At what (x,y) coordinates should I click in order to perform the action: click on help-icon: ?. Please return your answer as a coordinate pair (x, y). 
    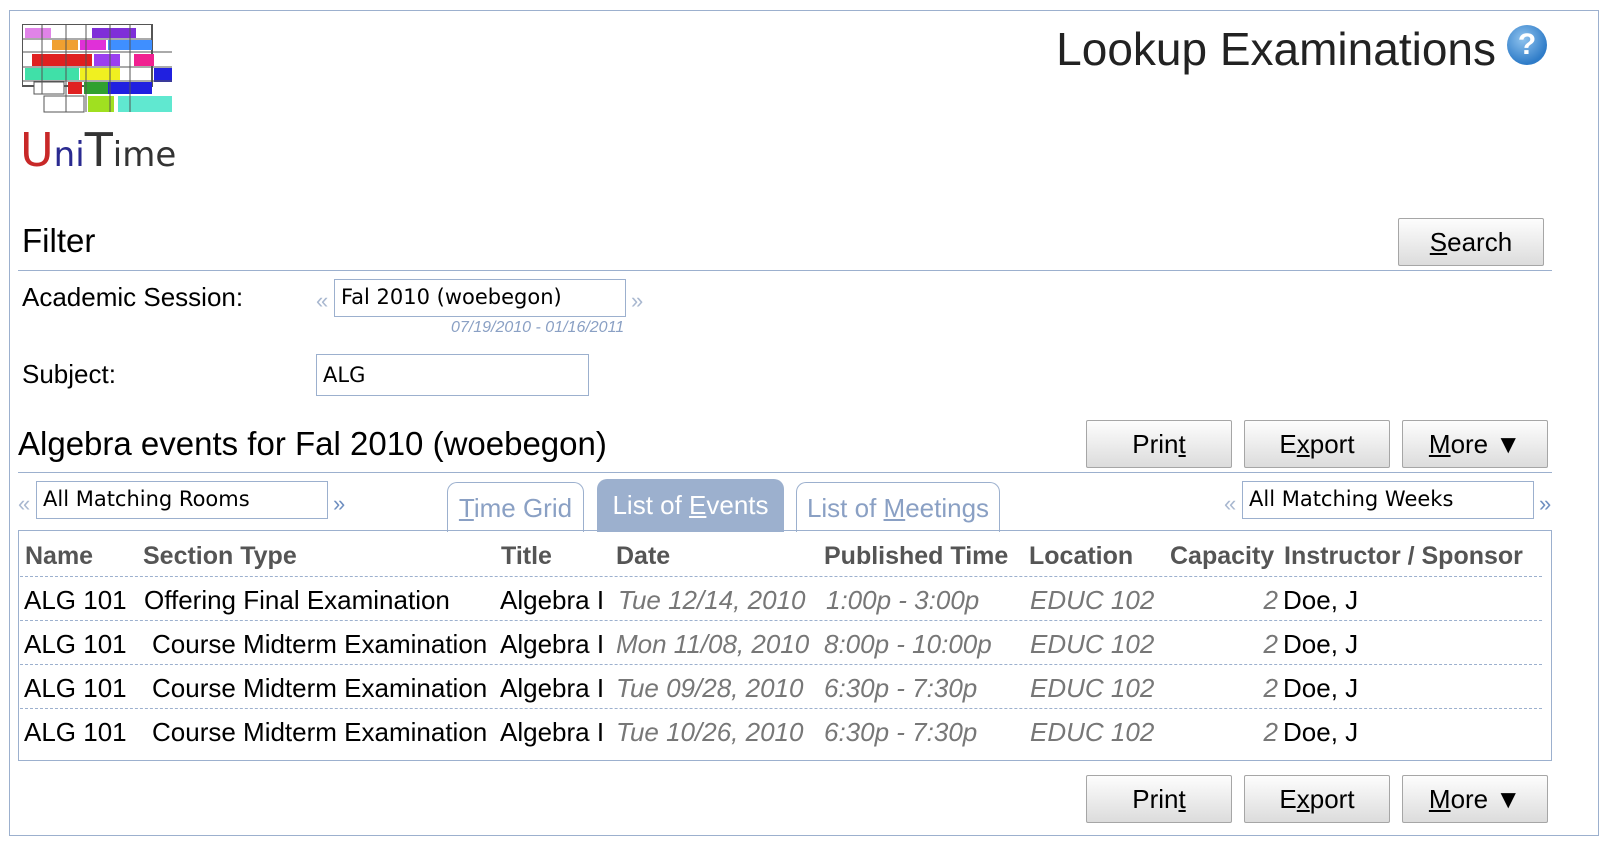
    Looking at the image, I should click on (1527, 45).